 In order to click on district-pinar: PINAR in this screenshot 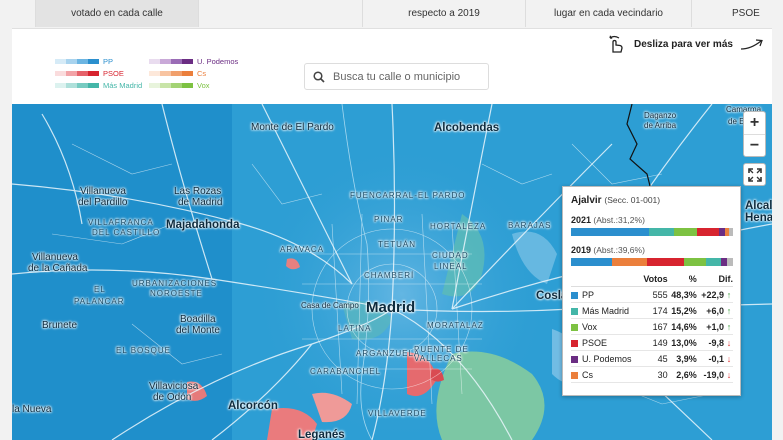, I will do `click(389, 219)`.